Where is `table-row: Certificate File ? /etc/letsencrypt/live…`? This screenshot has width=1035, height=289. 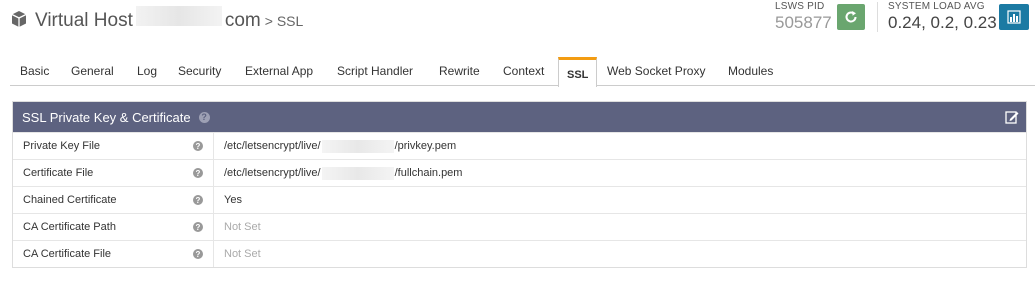
table-row: Certificate File ? /etc/letsencrypt/live… is located at coordinates (519, 172).